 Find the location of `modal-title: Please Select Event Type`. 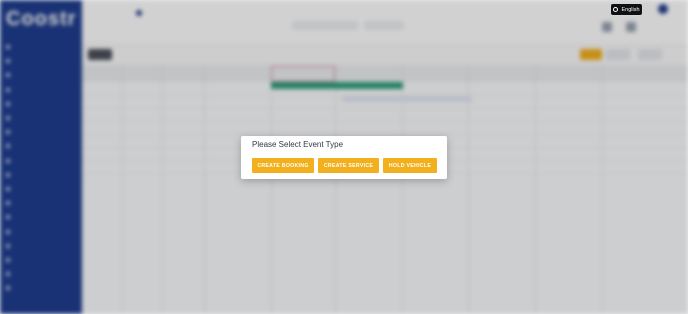

modal-title: Please Select Event Type is located at coordinates (298, 144).